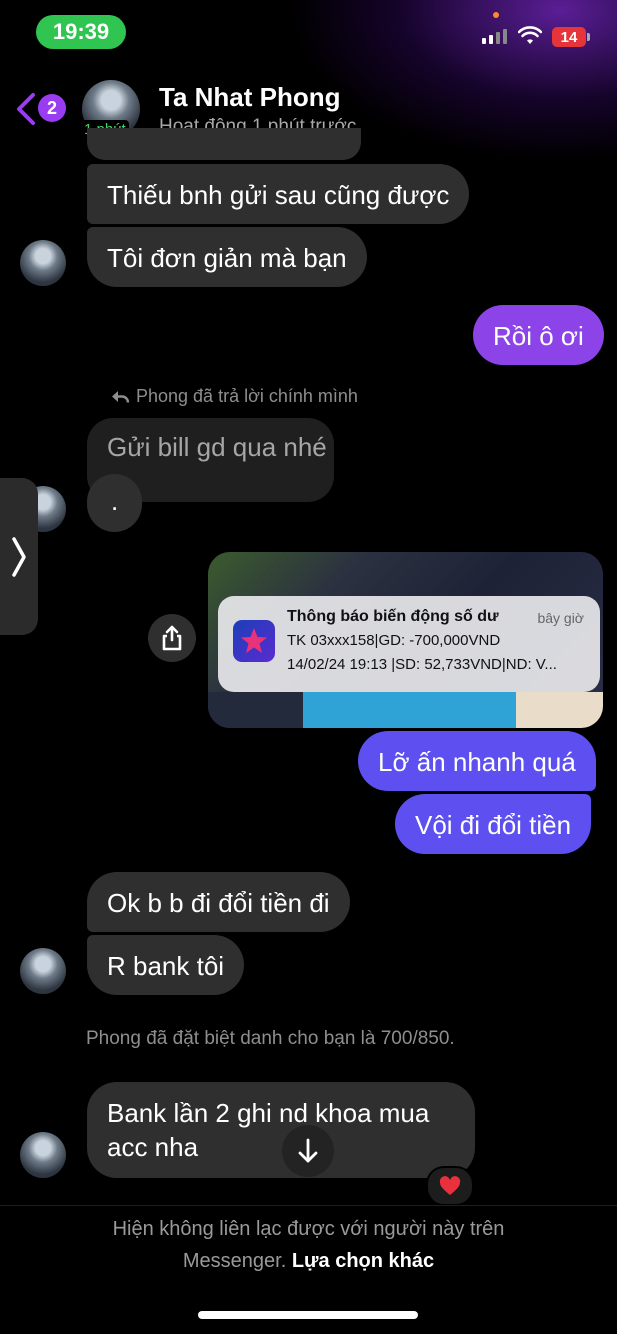 The width and height of the screenshot is (617, 1334). I want to click on image-background-strip, so click(405, 710).